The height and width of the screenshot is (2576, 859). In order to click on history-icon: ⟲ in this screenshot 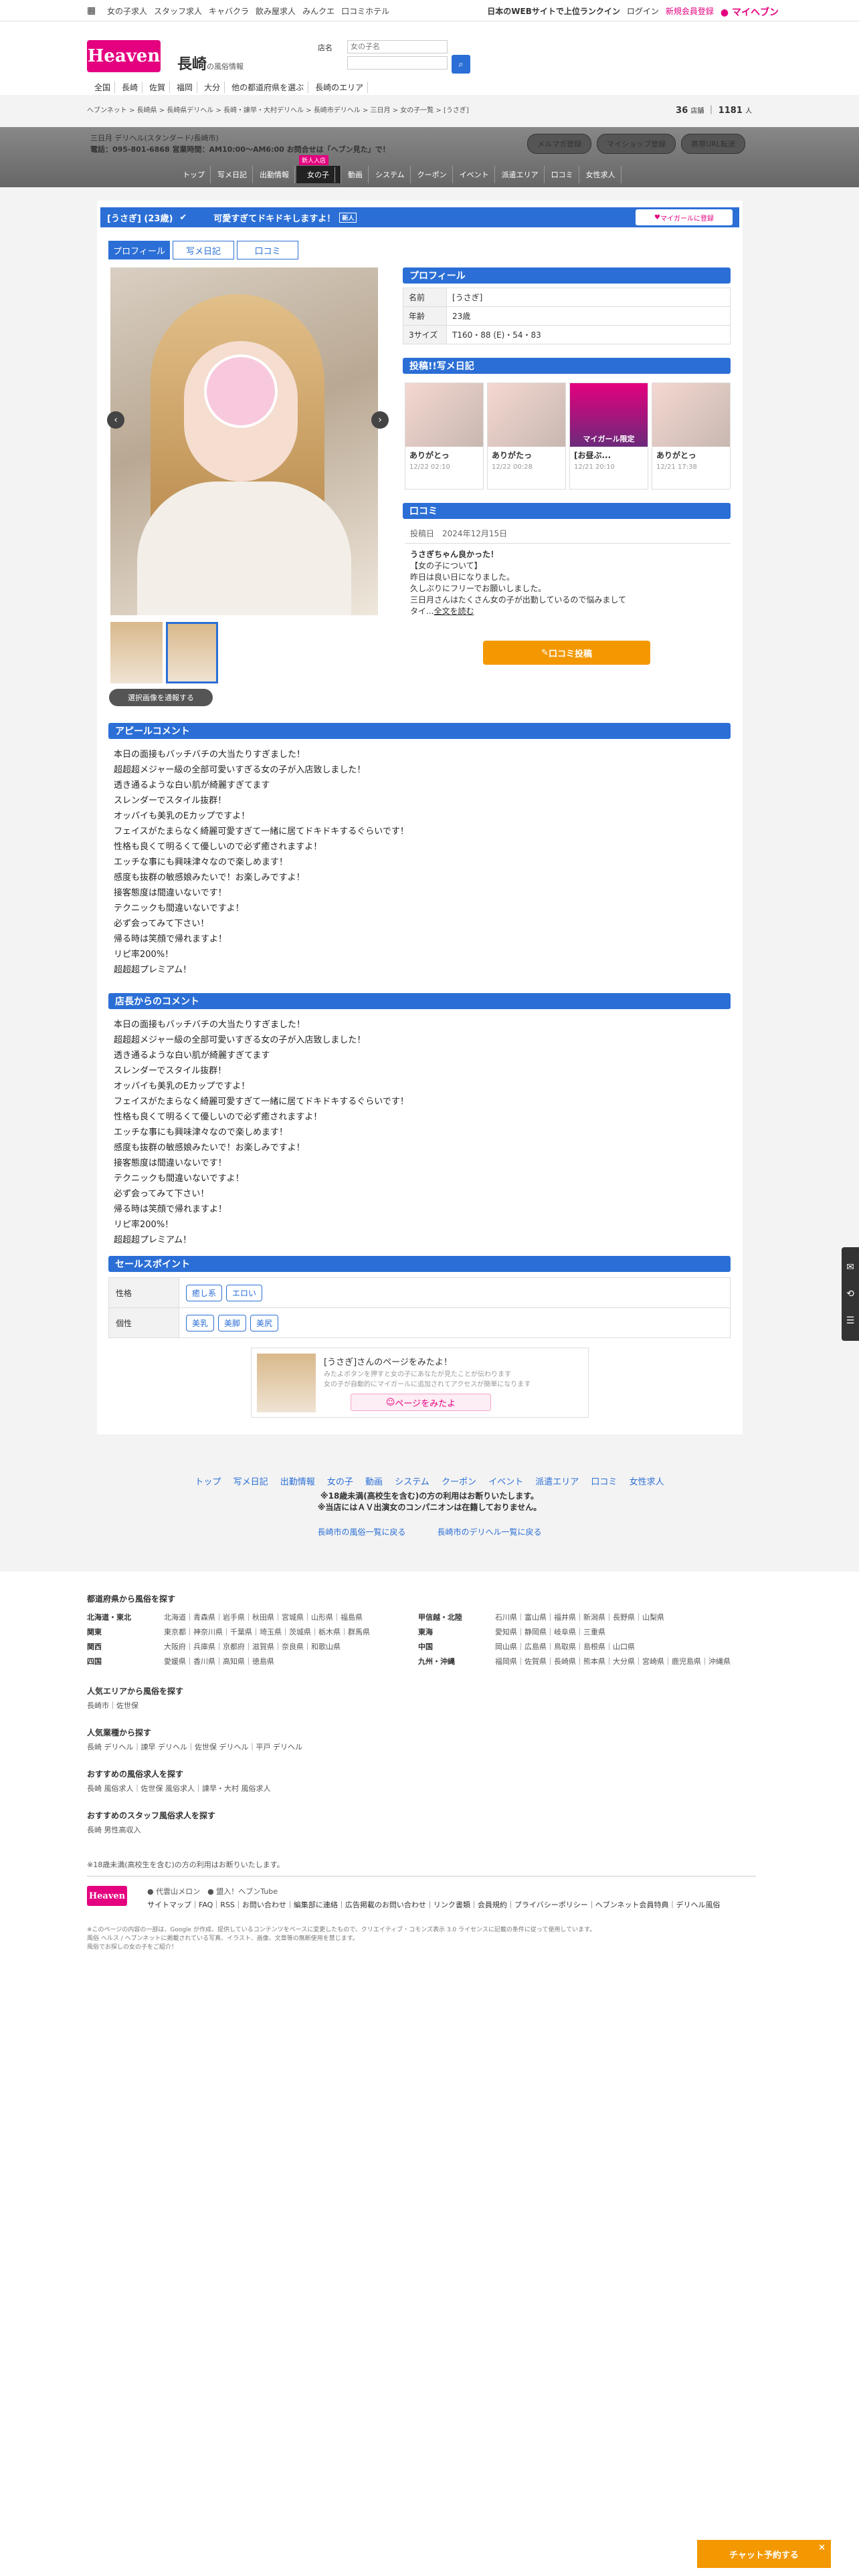, I will do `click(850, 1294)`.